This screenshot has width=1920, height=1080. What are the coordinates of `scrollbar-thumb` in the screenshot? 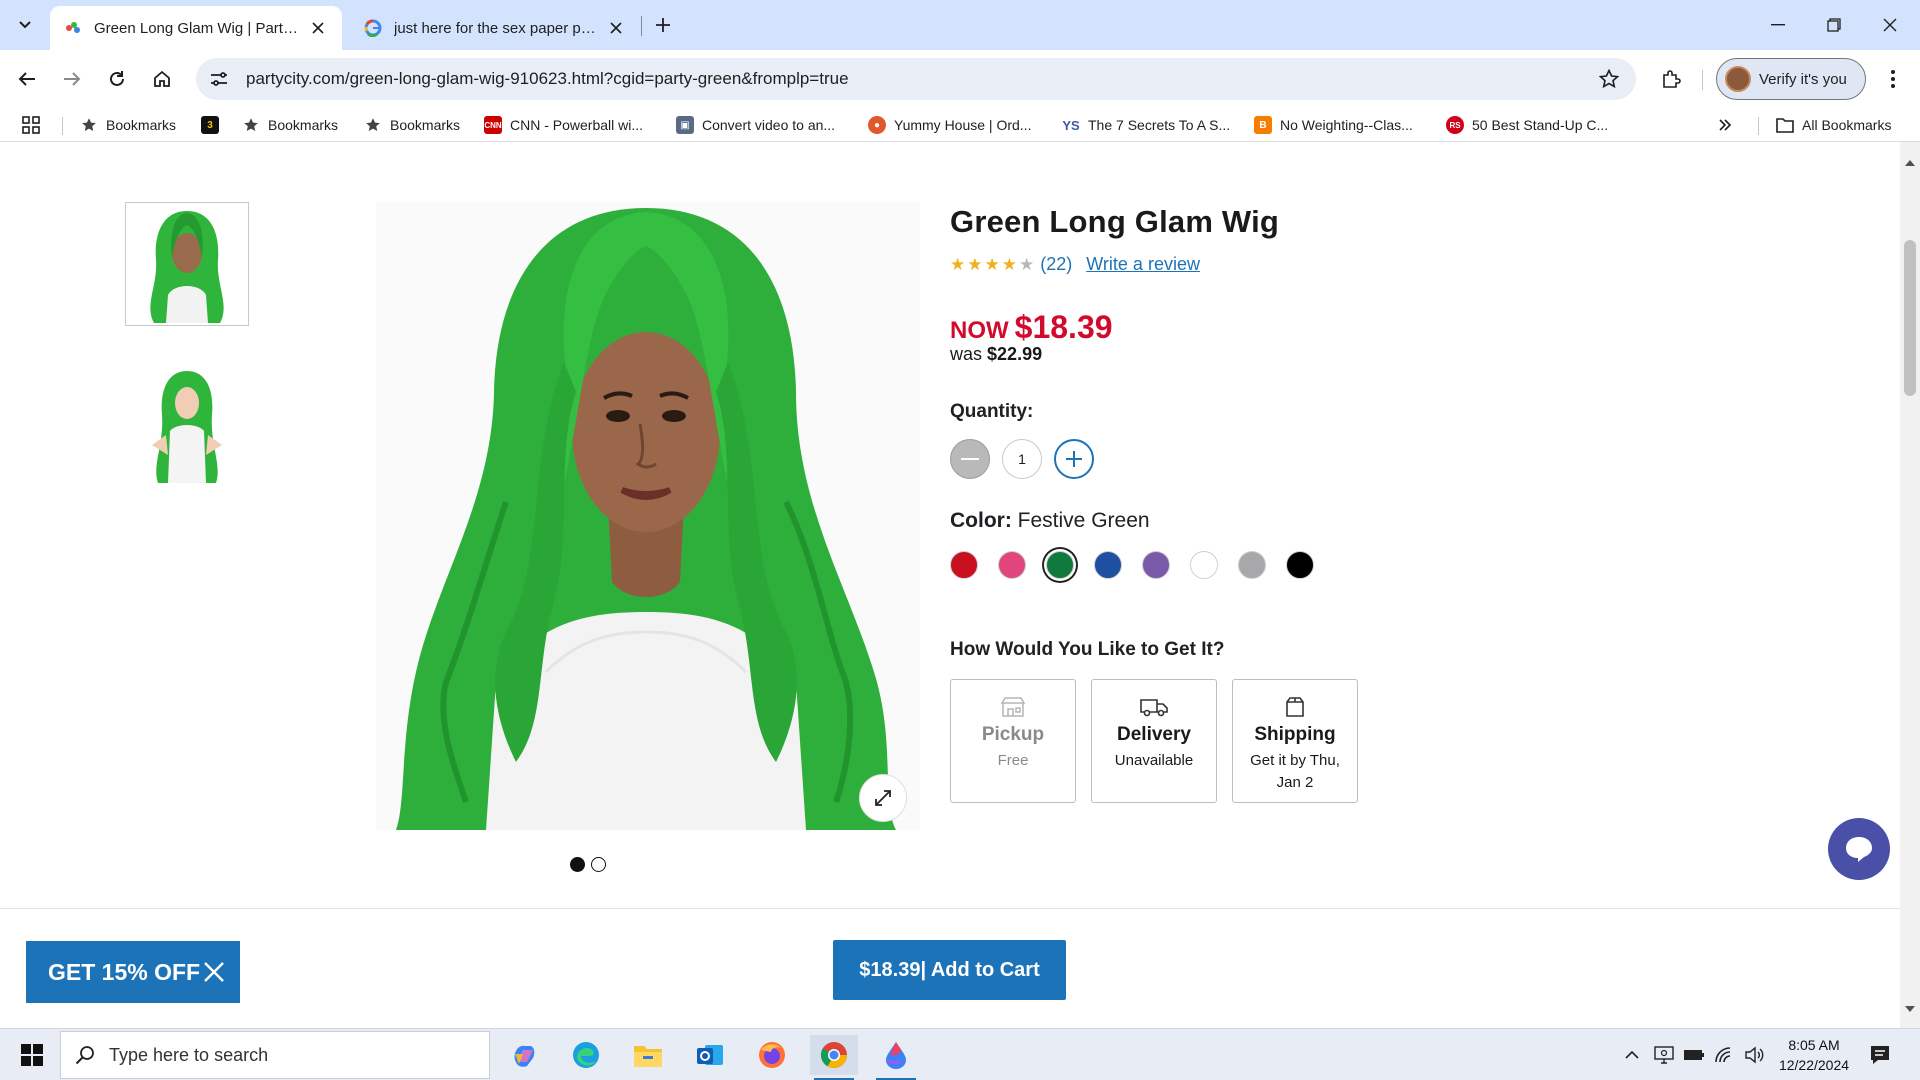 It's located at (1910, 318).